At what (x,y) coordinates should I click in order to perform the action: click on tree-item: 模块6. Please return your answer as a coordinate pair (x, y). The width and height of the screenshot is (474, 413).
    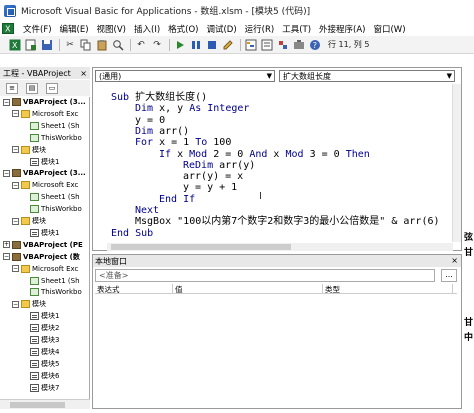
    Looking at the image, I should click on (40, 376).